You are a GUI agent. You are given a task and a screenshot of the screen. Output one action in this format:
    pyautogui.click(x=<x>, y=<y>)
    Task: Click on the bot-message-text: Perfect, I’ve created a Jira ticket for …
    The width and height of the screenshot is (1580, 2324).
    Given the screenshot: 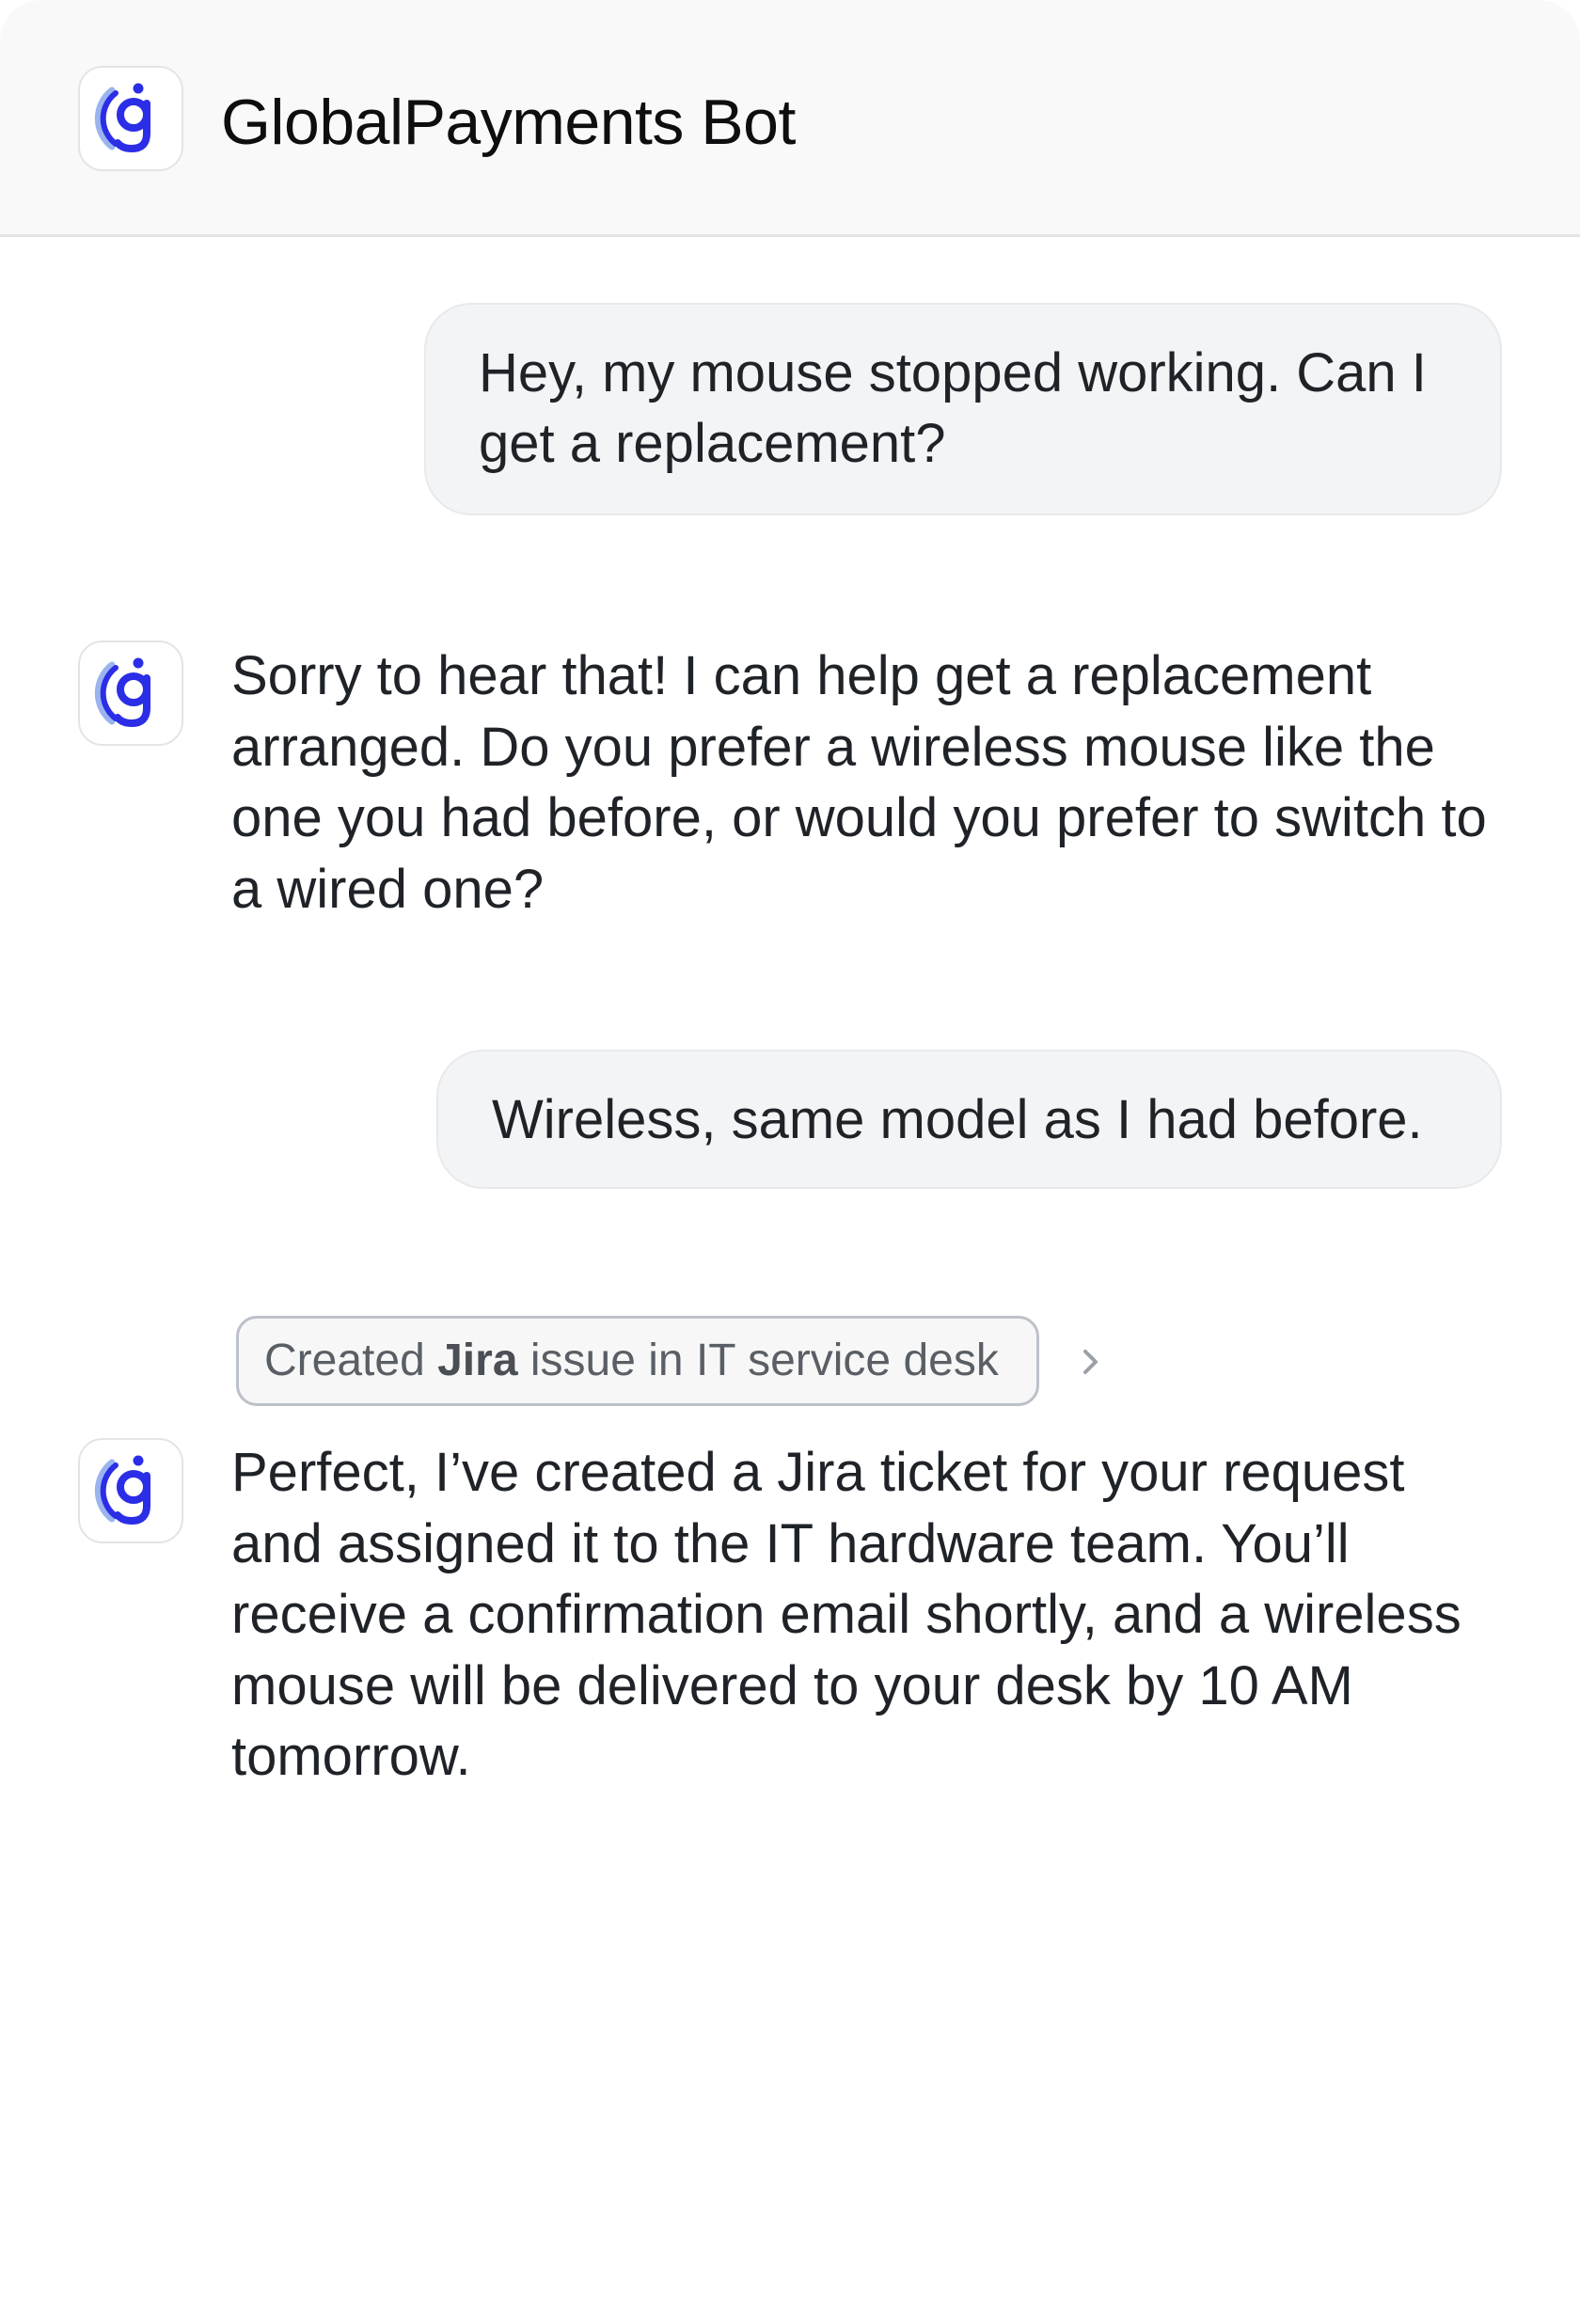 What is the action you would take?
    pyautogui.click(x=846, y=1614)
    